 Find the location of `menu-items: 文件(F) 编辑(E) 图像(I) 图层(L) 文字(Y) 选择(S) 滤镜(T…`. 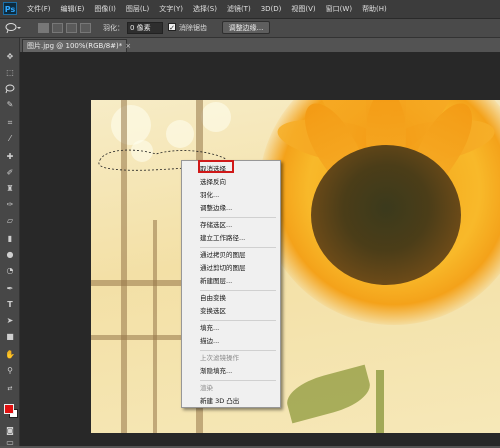

menu-items: 文件(F) 编辑(E) 图像(I) 图层(L) 文字(Y) 选择(S) 滤镜(T… is located at coordinates (207, 9).